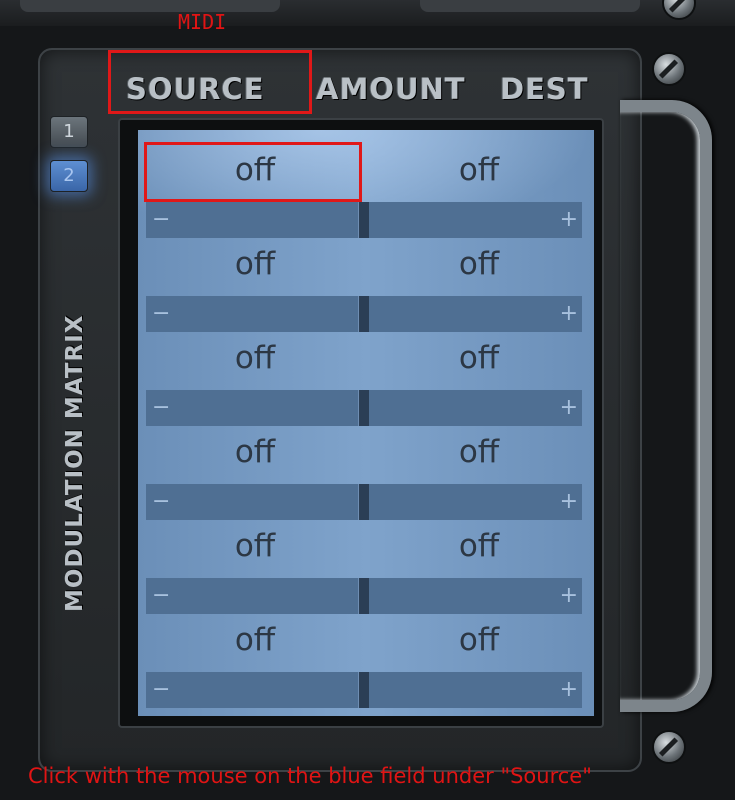 The image size is (735, 800). Describe the element at coordinates (75, 463) in the screenshot. I see `modulation-matrix-title: MODULATION MATRIX` at that location.